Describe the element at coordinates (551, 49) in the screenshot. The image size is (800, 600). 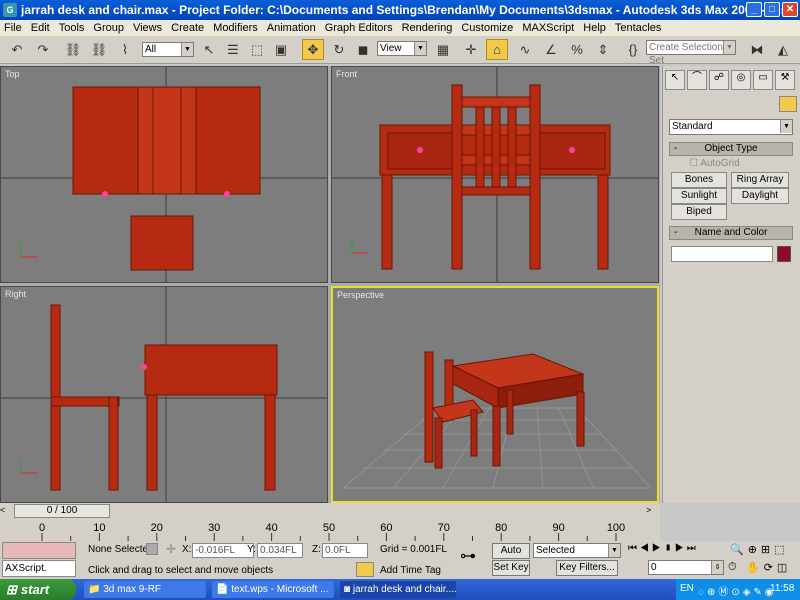
I see `angle-snap-icon: ∠` at that location.